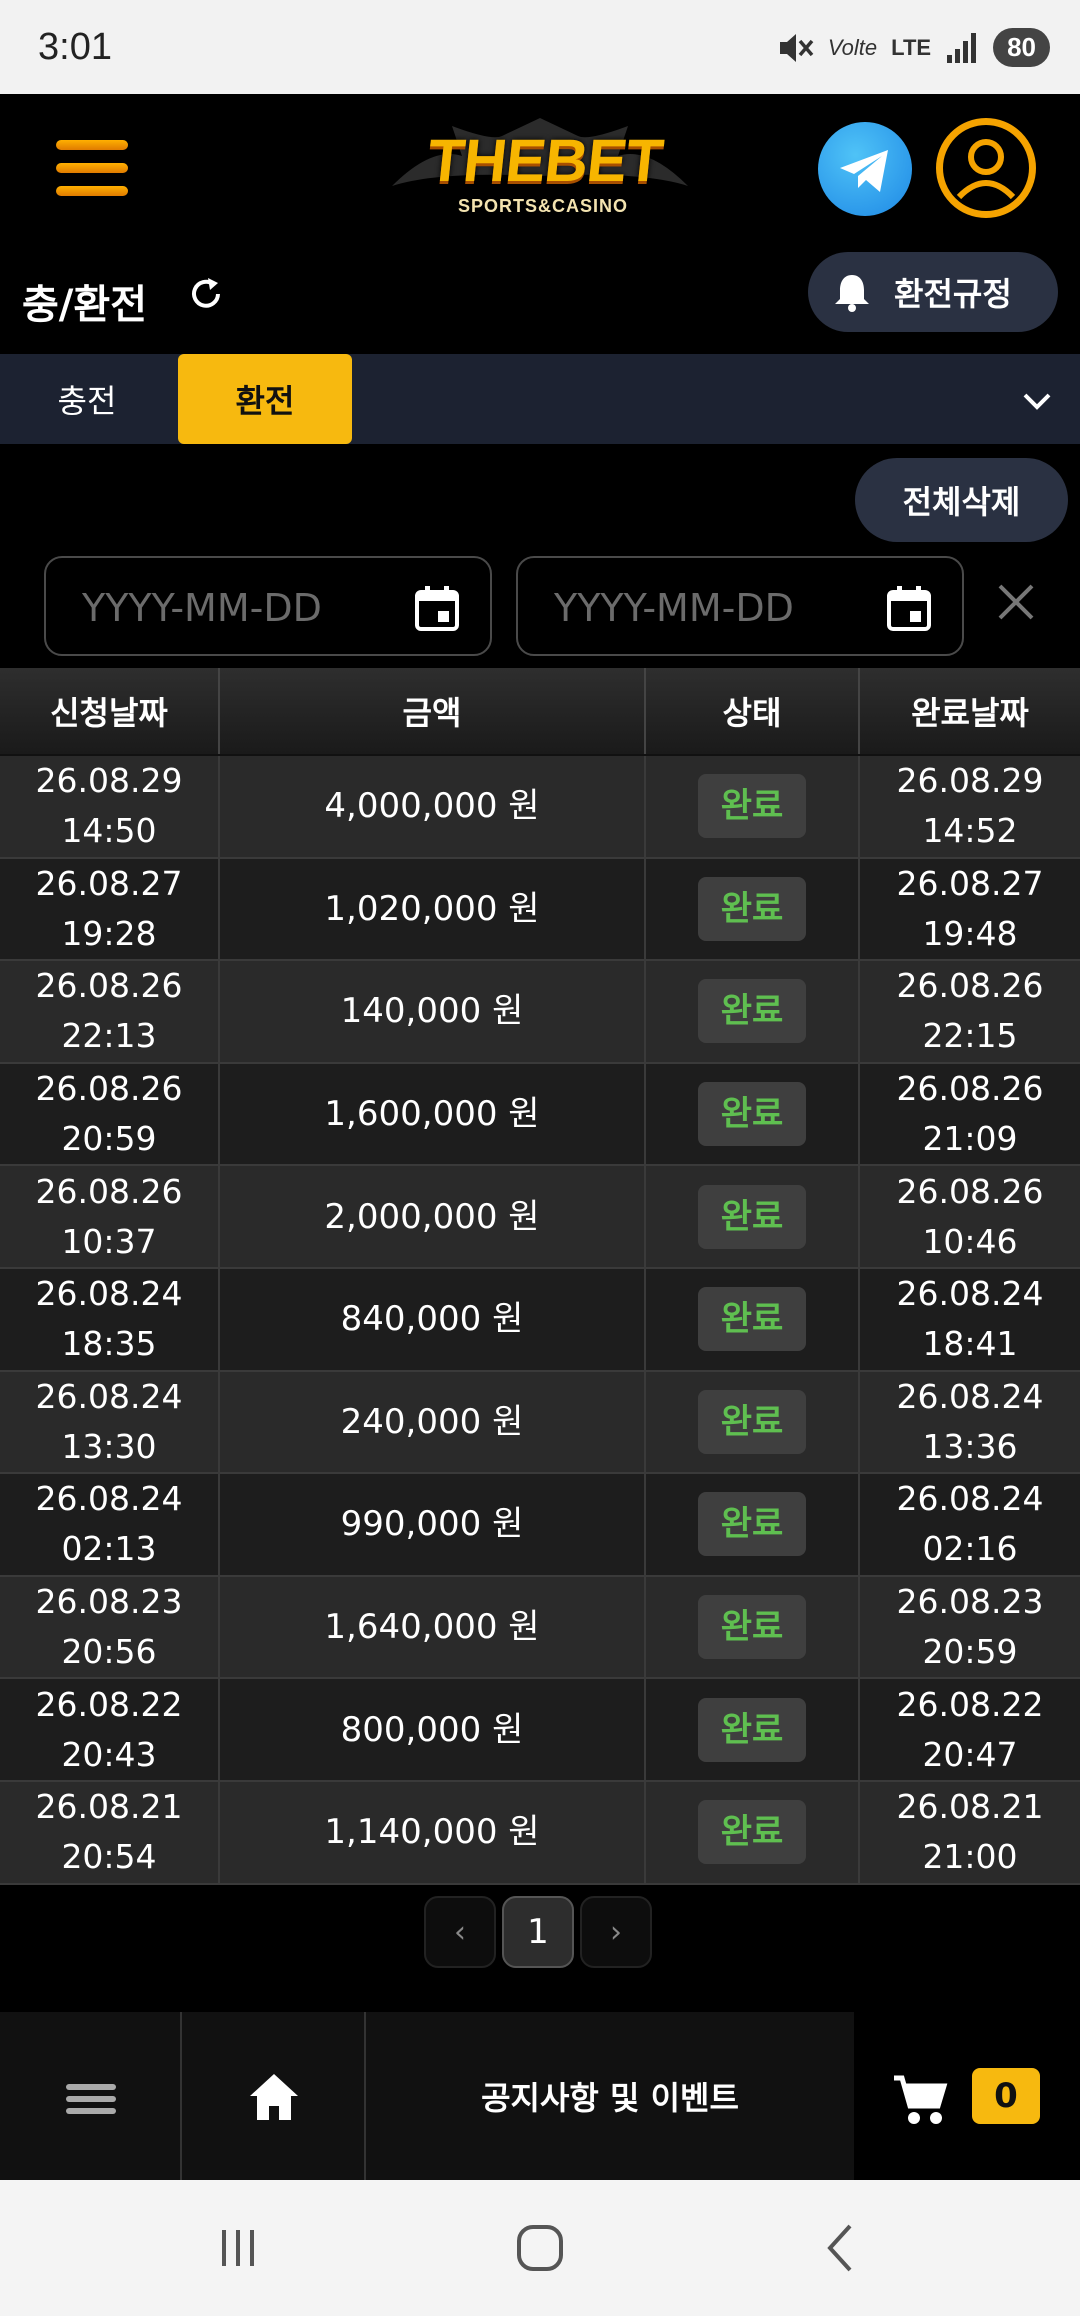 The height and width of the screenshot is (2316, 1080). I want to click on request-datetime-cell: 26.08.29 14:50, so click(110, 806).